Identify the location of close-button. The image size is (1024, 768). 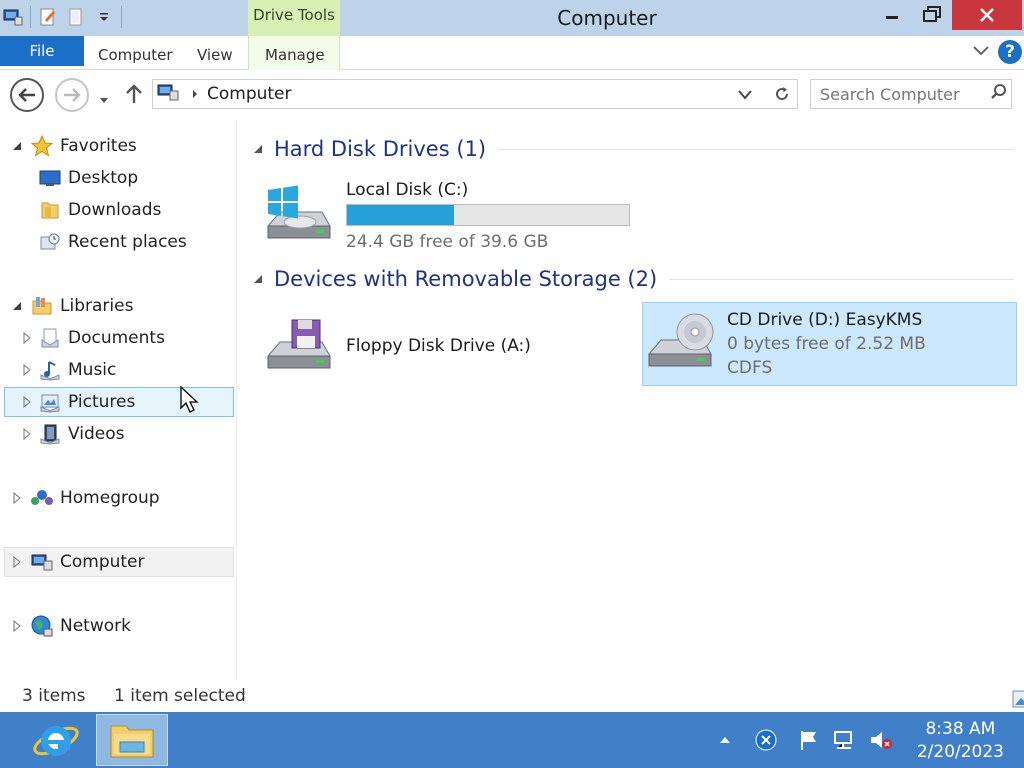
(987, 15).